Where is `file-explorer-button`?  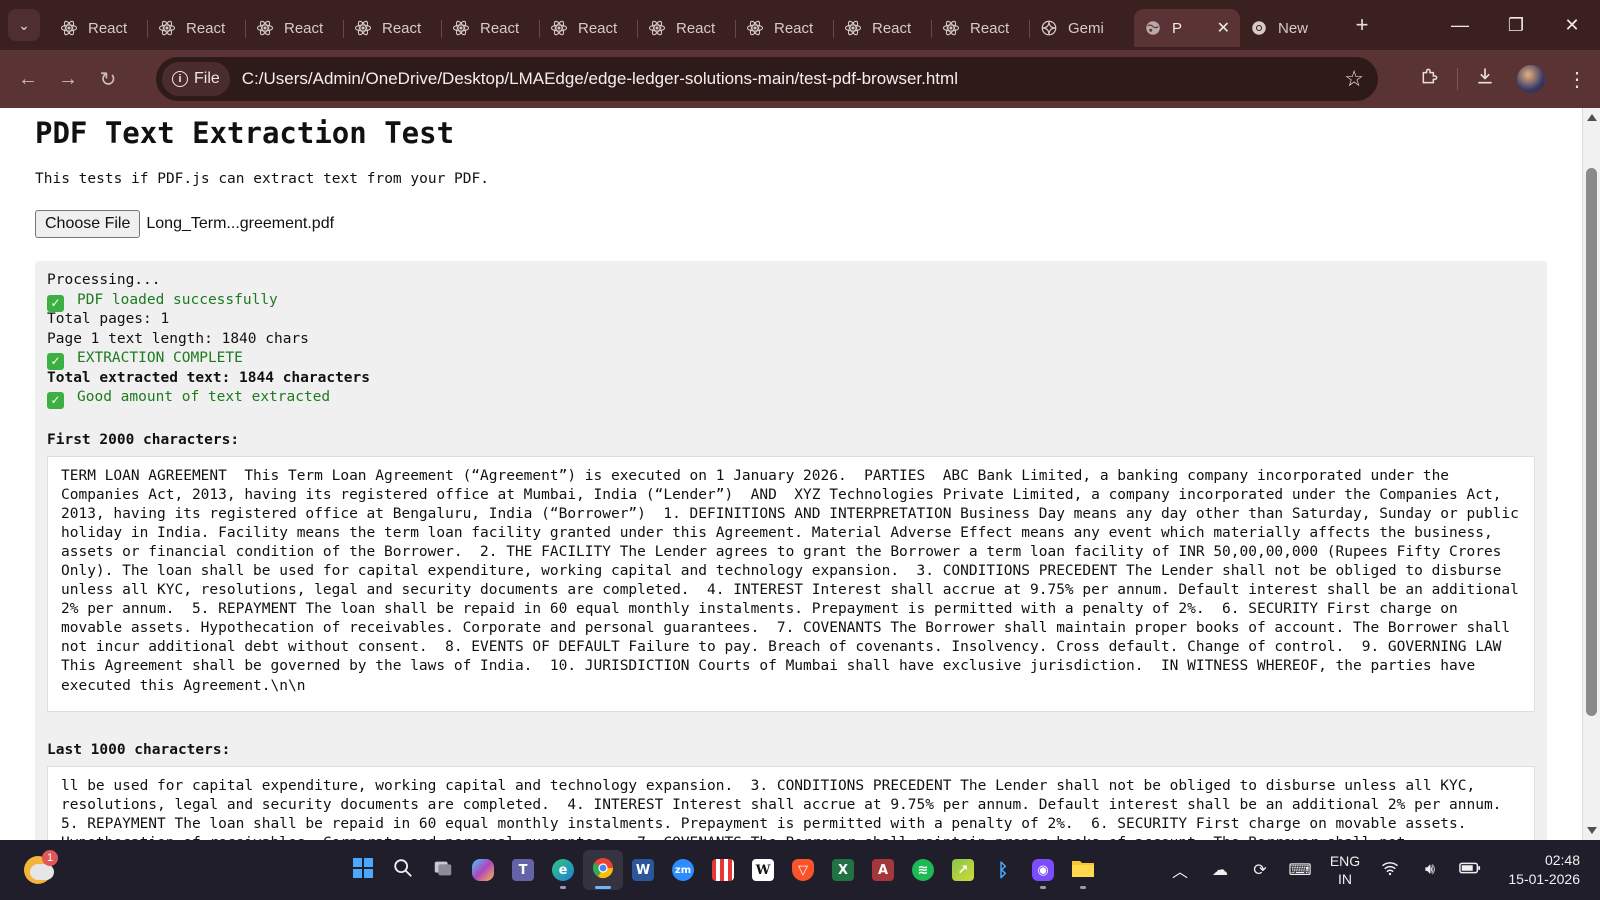
file-explorer-button is located at coordinates (1083, 870).